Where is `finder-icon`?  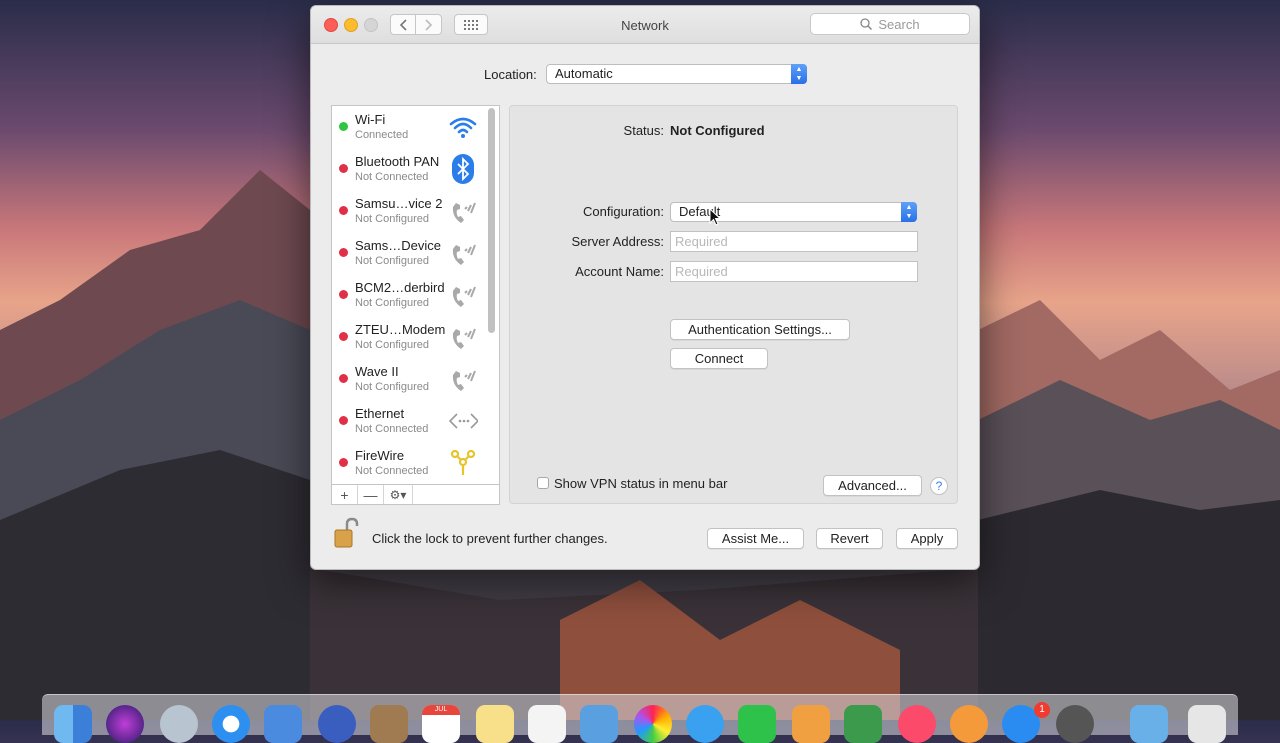 finder-icon is located at coordinates (73, 724).